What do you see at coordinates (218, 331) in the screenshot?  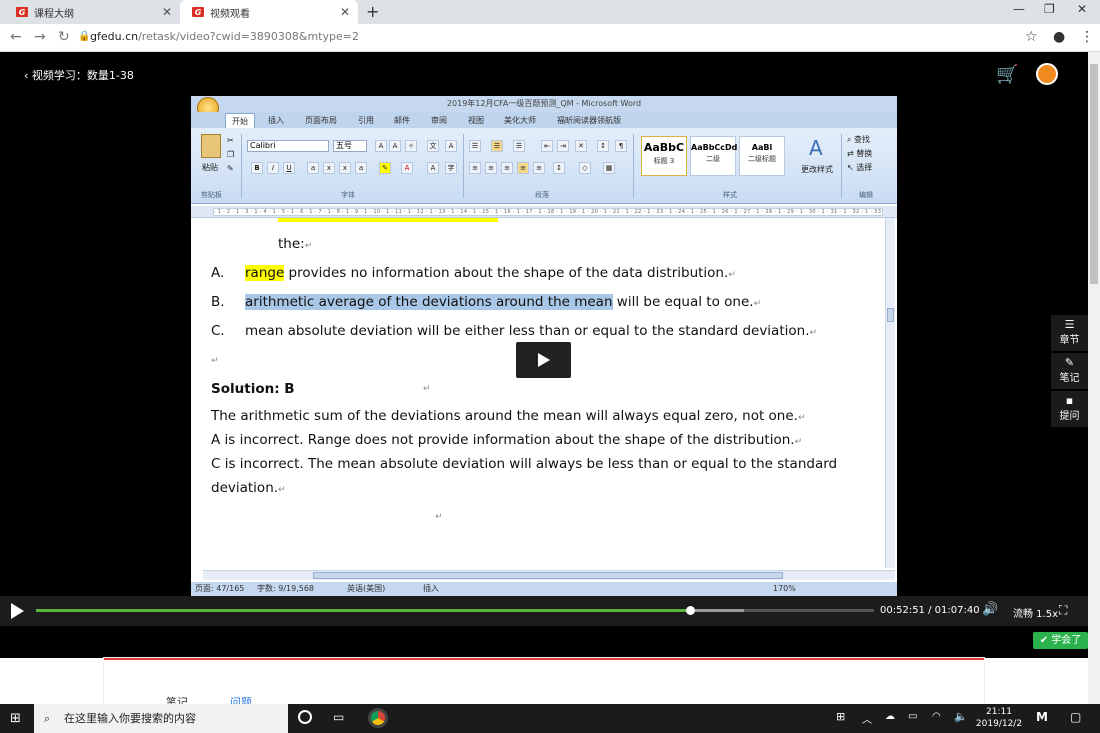 I see `option-c-letter: C.` at bounding box center [218, 331].